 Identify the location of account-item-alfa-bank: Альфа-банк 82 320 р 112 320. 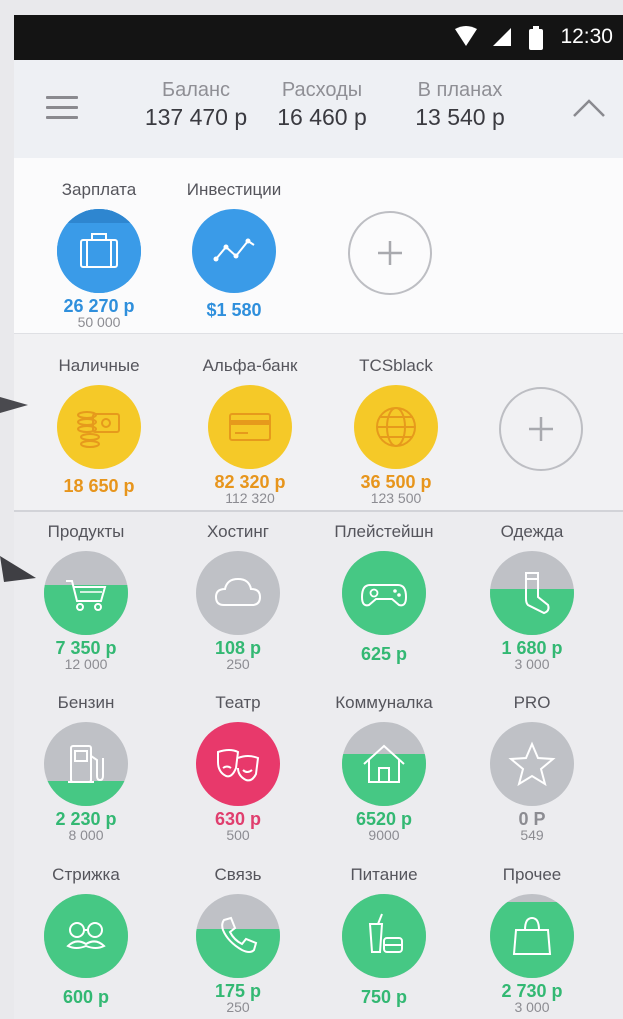
(250, 430).